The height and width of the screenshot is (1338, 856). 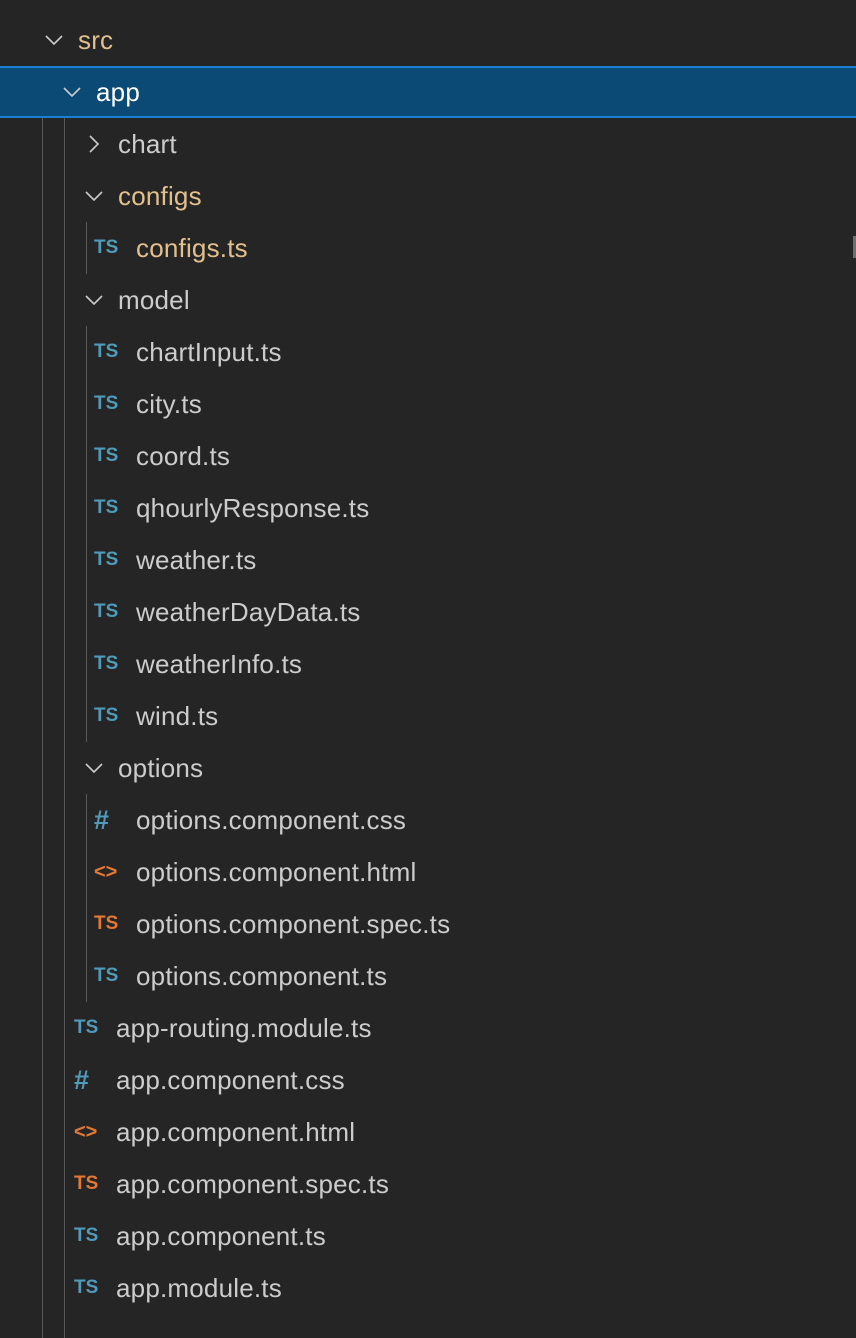 What do you see at coordinates (161, 767) in the screenshot?
I see `folder-label: options` at bounding box center [161, 767].